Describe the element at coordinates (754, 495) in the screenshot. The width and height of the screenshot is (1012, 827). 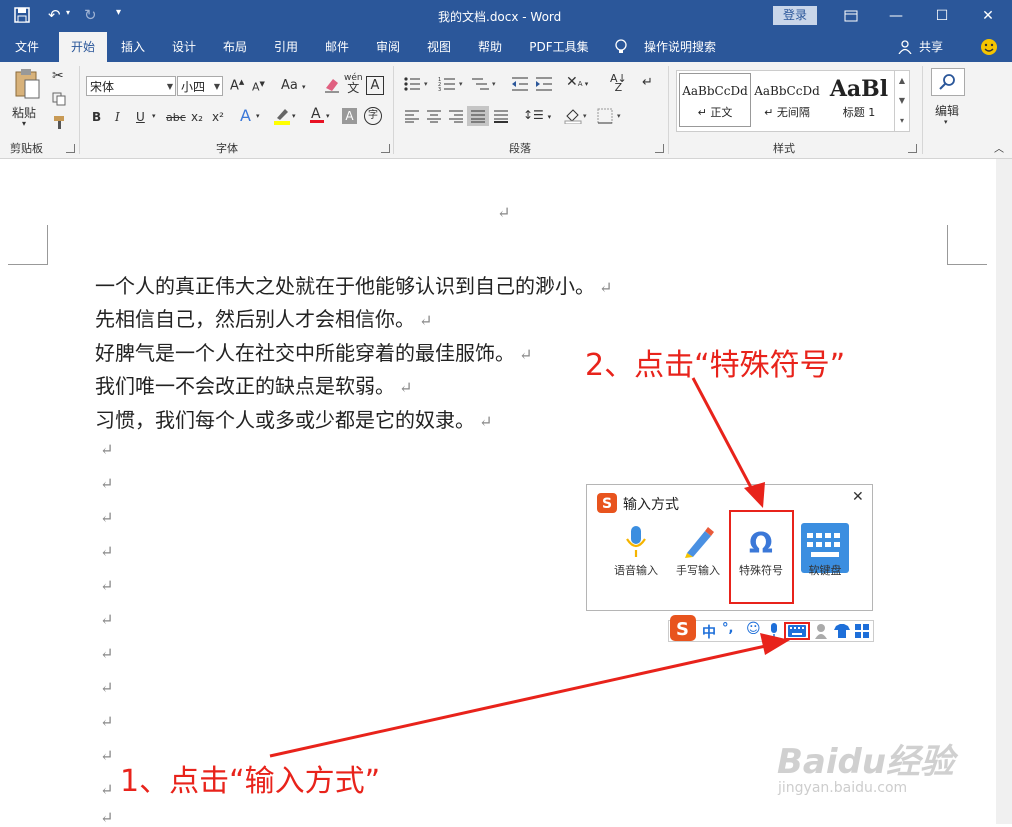
I see `arrow-step2-head` at that location.